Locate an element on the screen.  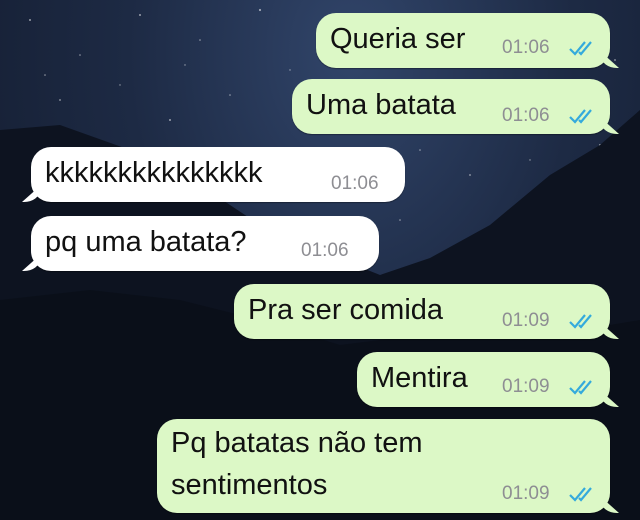
message-bubble-incoming: pq uma batata? 01:06 is located at coordinates (205, 243).